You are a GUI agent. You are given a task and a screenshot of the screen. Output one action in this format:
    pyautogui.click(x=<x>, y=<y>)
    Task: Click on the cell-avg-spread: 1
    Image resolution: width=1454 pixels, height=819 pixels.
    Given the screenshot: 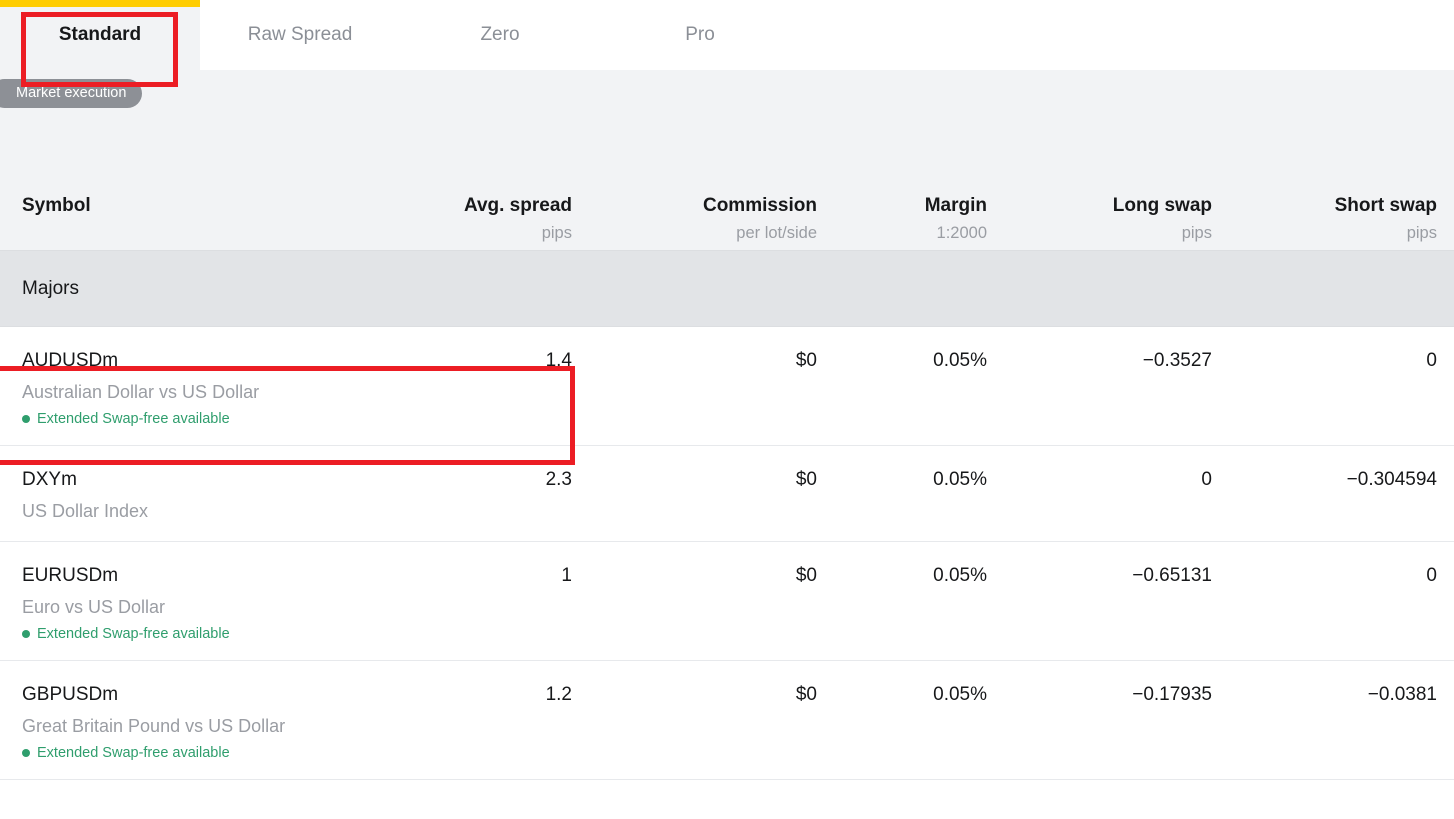 What is the action you would take?
    pyautogui.click(x=566, y=575)
    